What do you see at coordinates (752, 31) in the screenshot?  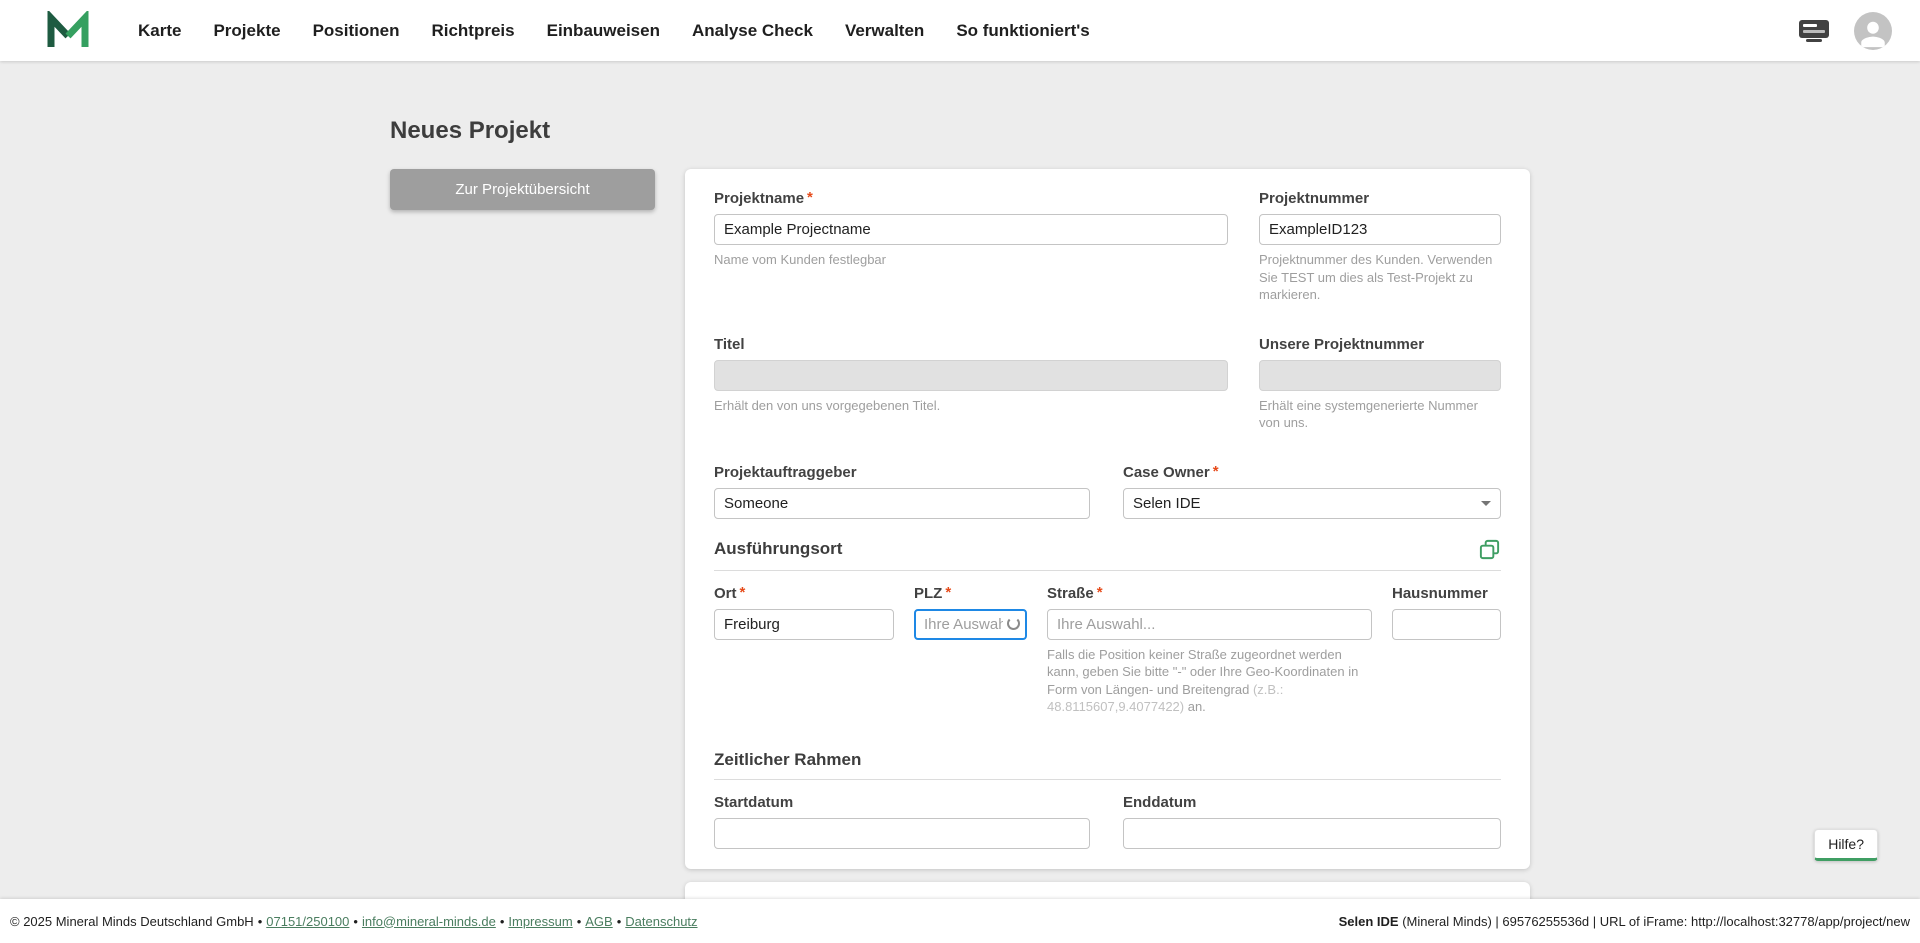 I see `nav-item-analyse-check: Analyse Check` at bounding box center [752, 31].